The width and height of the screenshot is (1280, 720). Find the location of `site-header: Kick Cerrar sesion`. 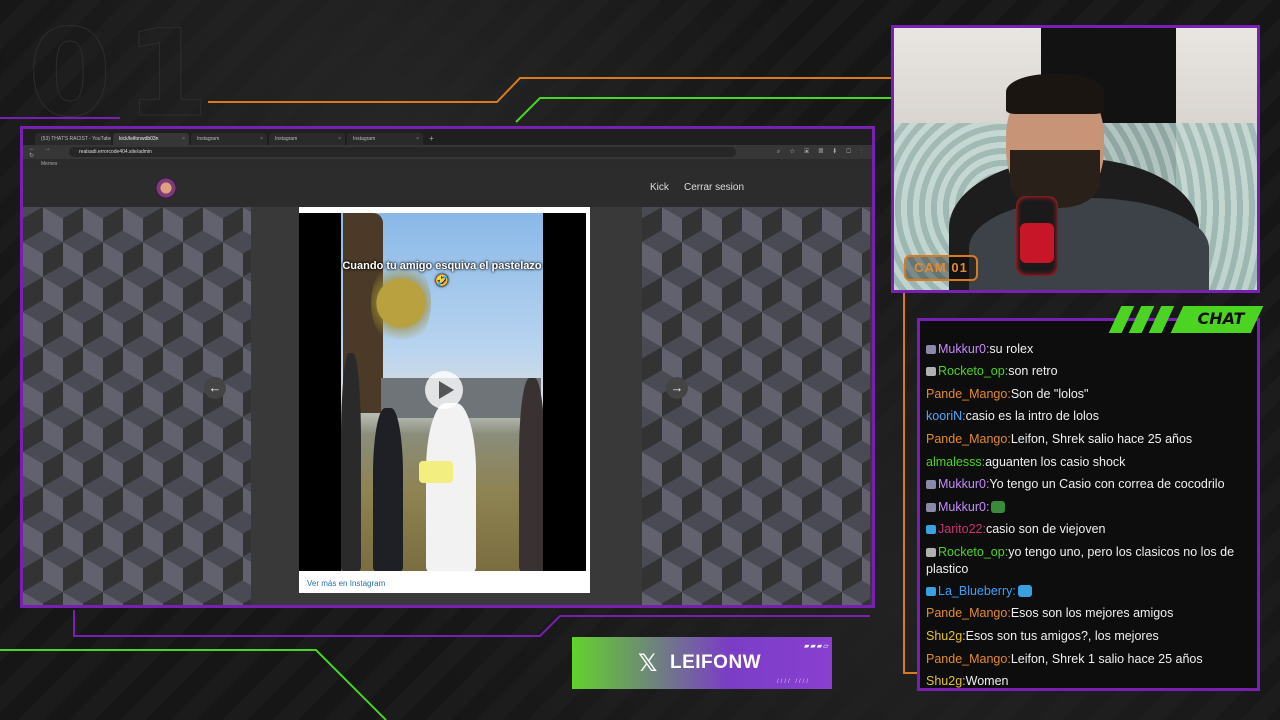

site-header: Kick Cerrar sesion is located at coordinates (447, 188).